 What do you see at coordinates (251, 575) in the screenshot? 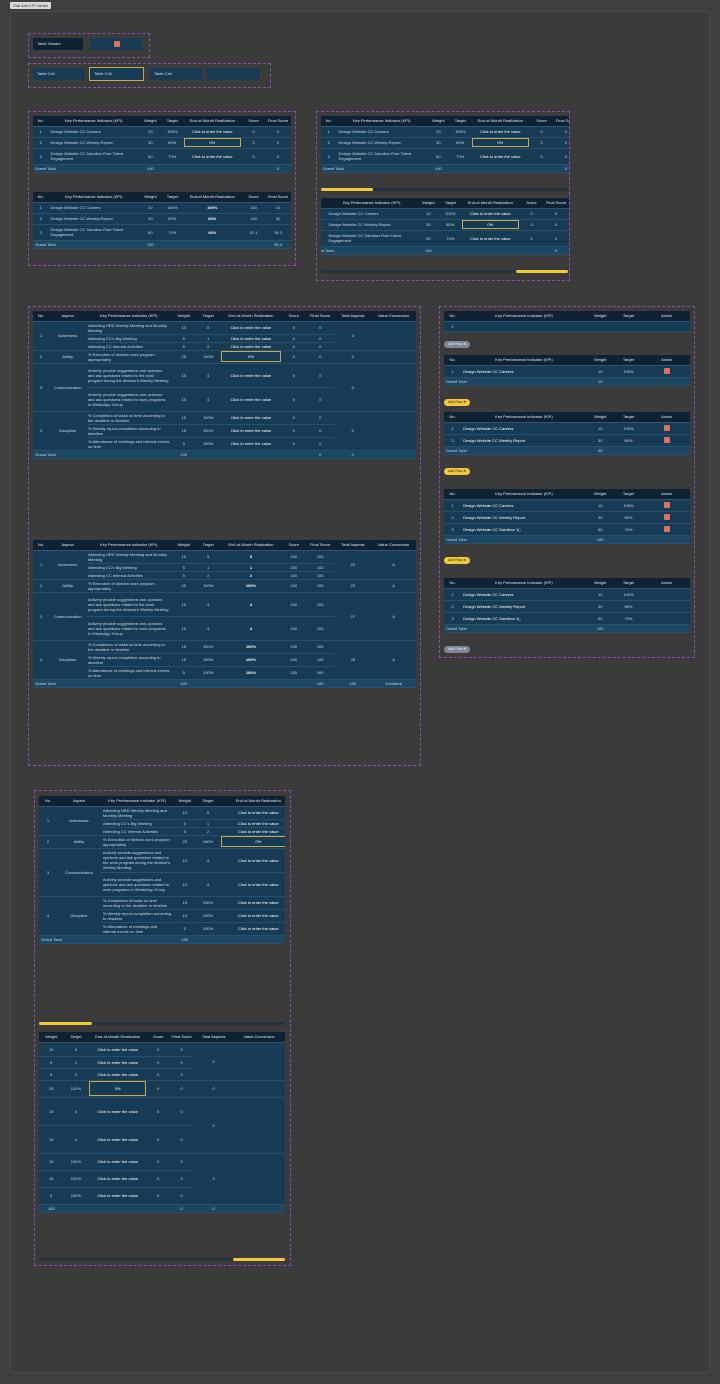
I see `realization-input: 2` at bounding box center [251, 575].